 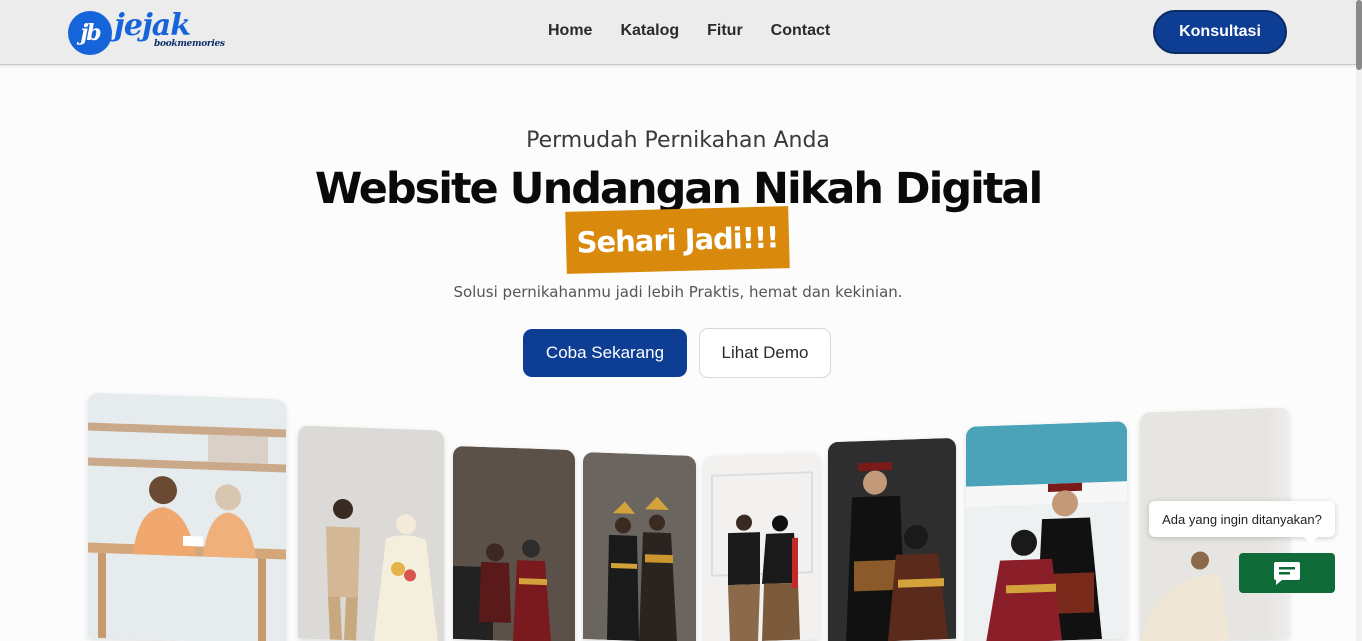 I want to click on balinese-couple-photo, so click(x=892, y=539).